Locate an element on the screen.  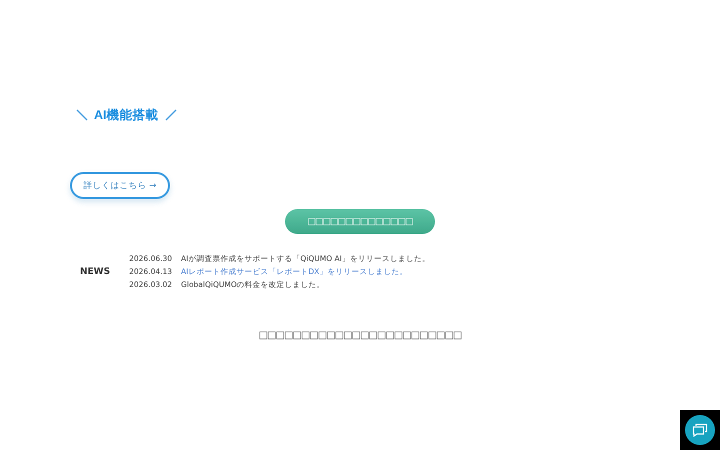
news-heading: NEWS is located at coordinates (95, 272).